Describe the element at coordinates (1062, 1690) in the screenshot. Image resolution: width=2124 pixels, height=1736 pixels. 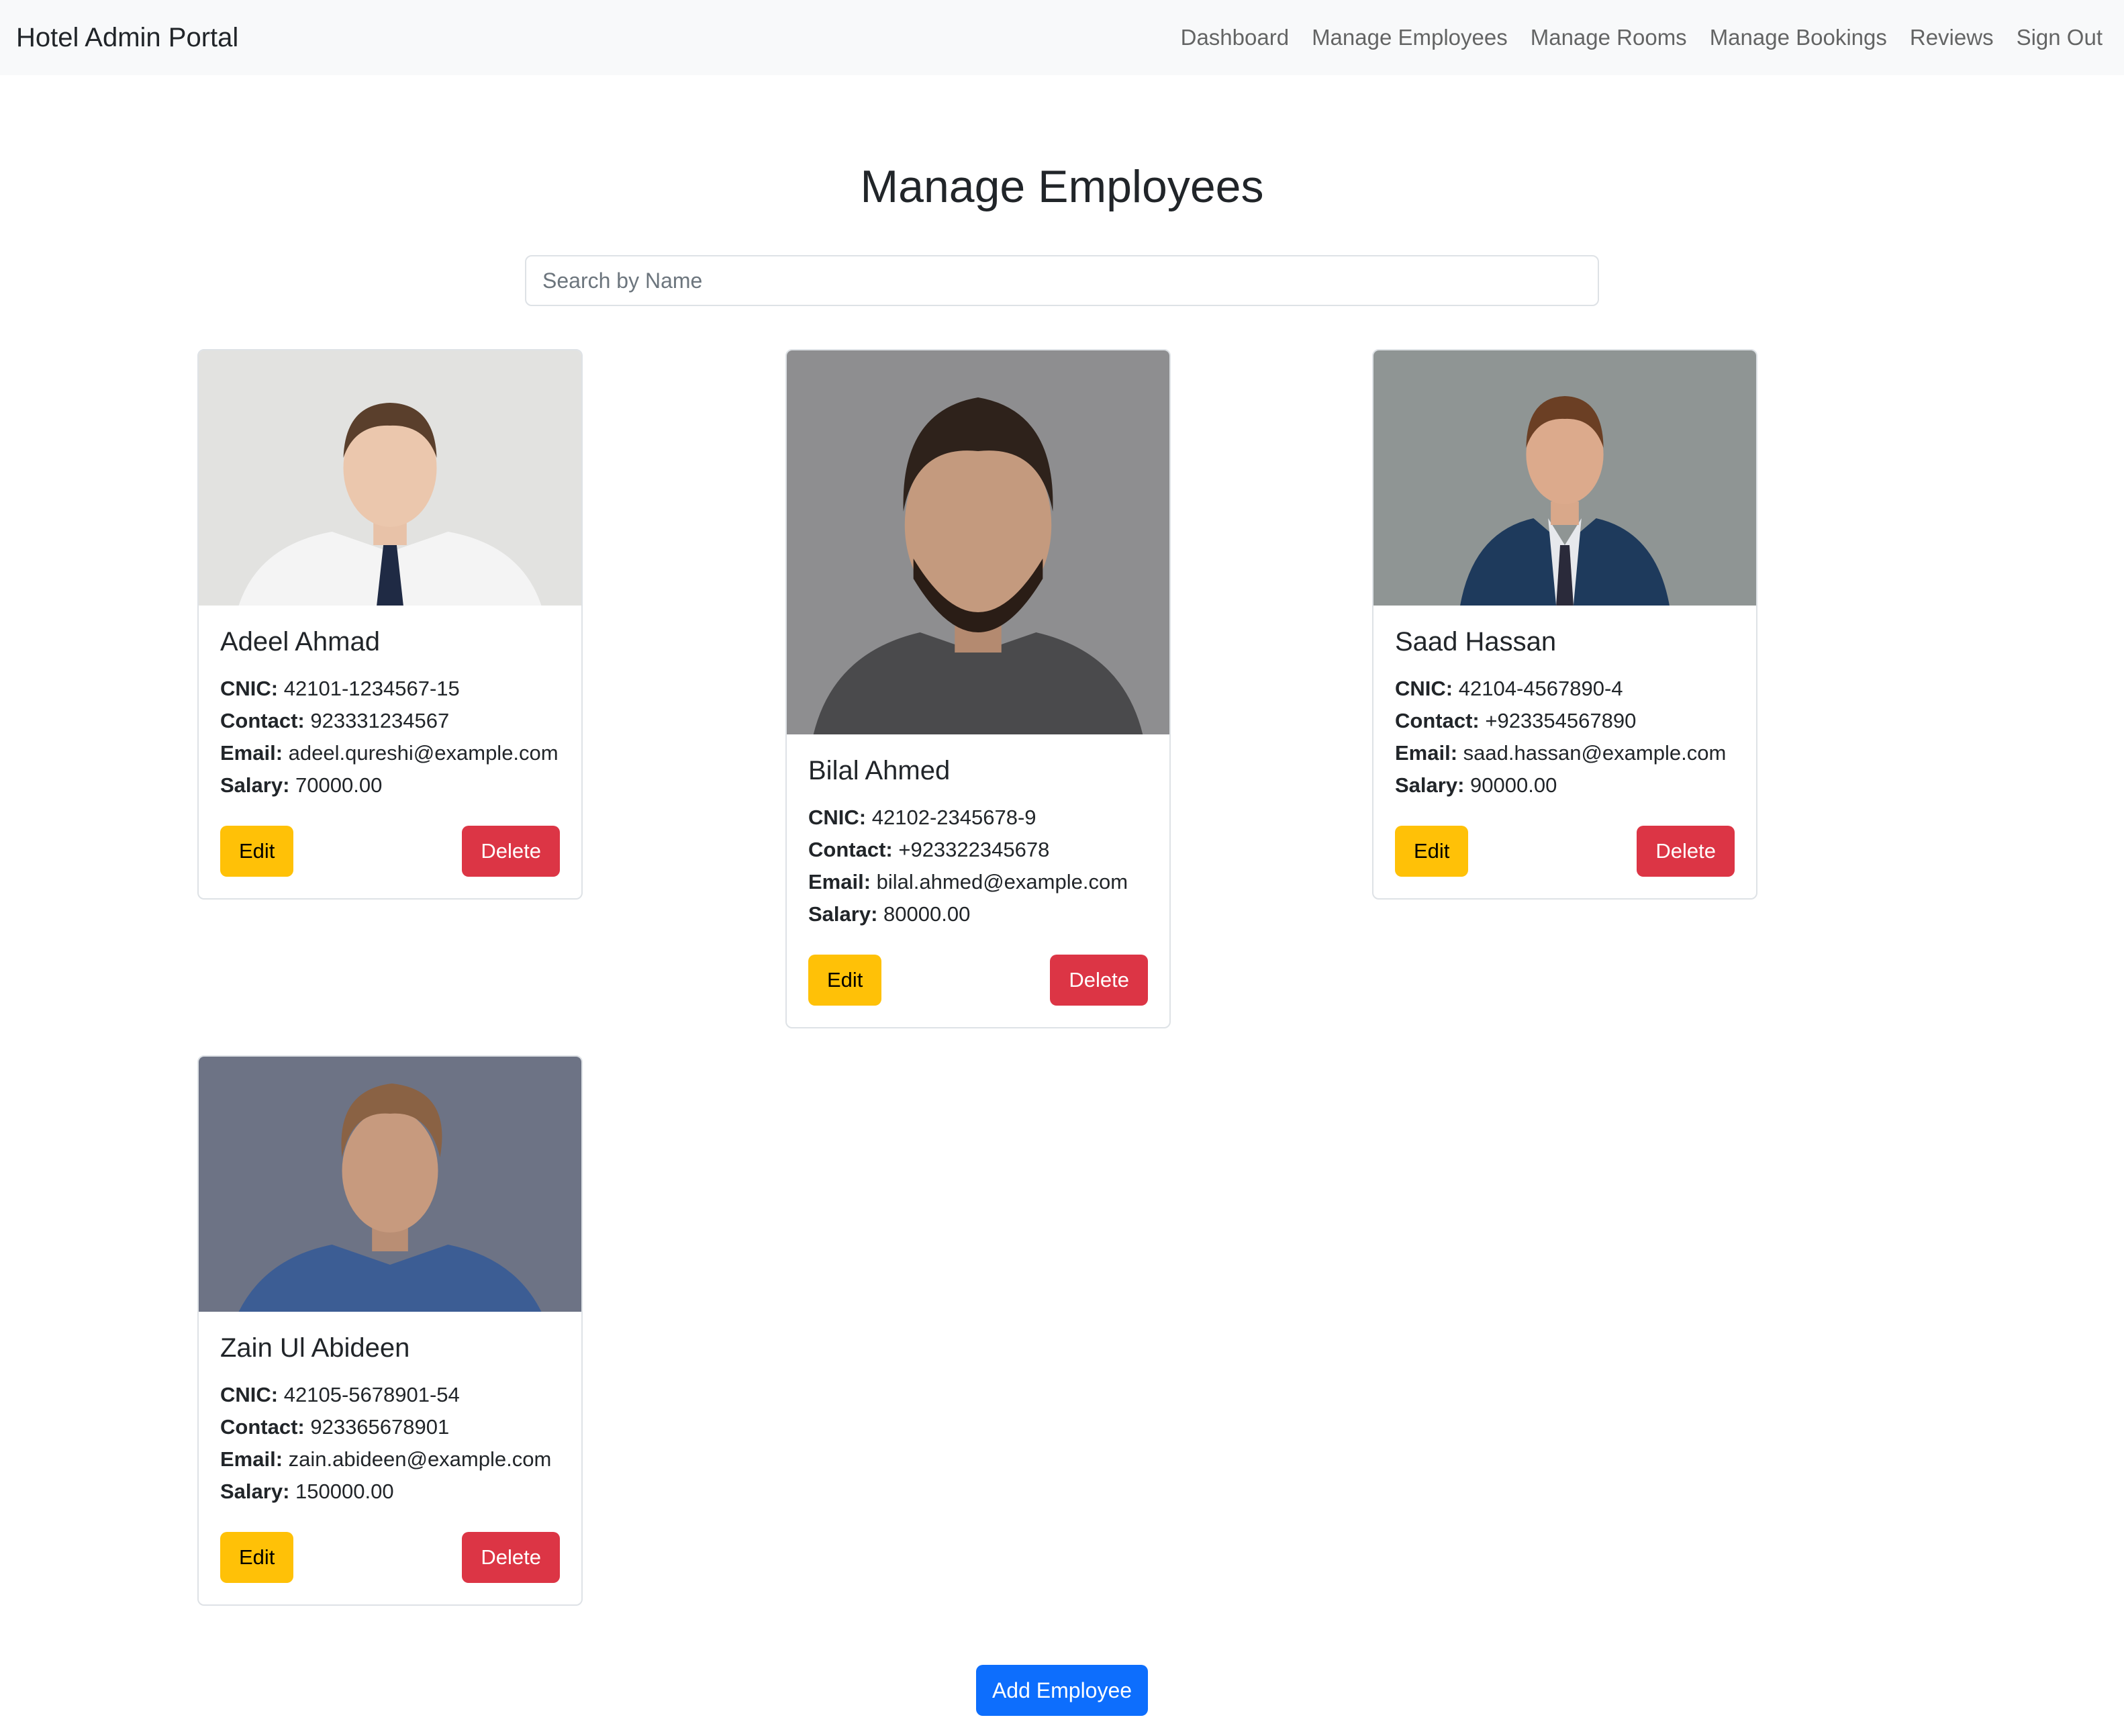
I see `add-employee-button: Add Employee` at that location.